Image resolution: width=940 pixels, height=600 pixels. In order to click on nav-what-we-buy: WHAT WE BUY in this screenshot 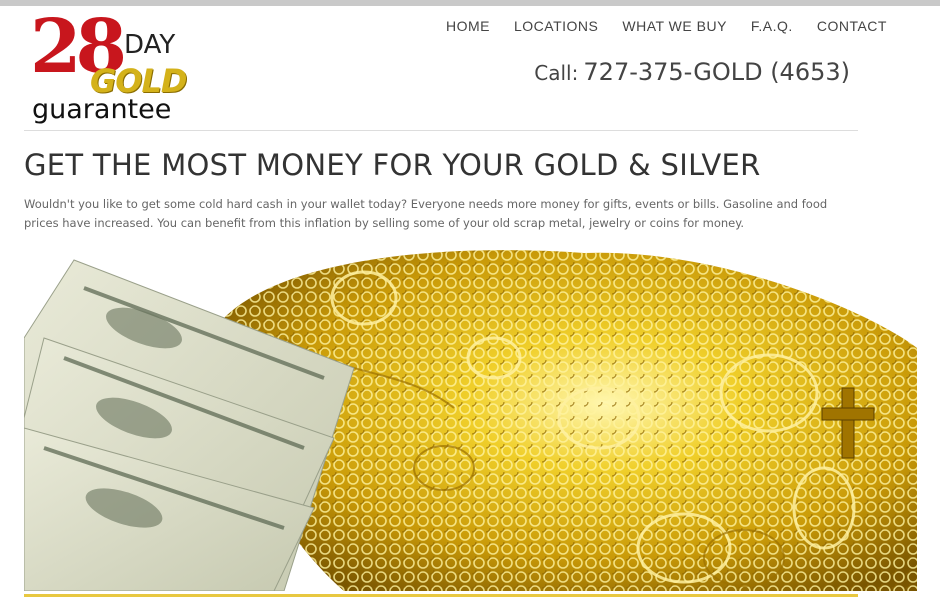, I will do `click(674, 26)`.